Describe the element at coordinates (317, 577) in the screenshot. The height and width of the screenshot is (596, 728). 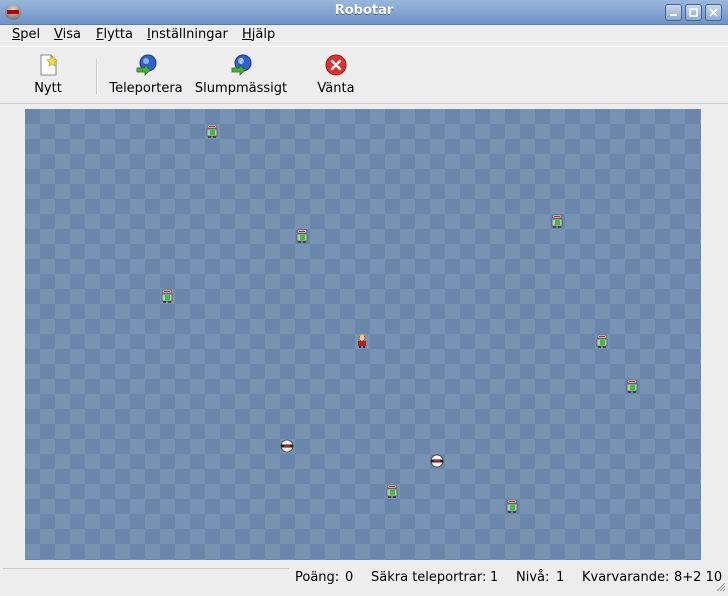
I see `score-label: Poäng:` at that location.